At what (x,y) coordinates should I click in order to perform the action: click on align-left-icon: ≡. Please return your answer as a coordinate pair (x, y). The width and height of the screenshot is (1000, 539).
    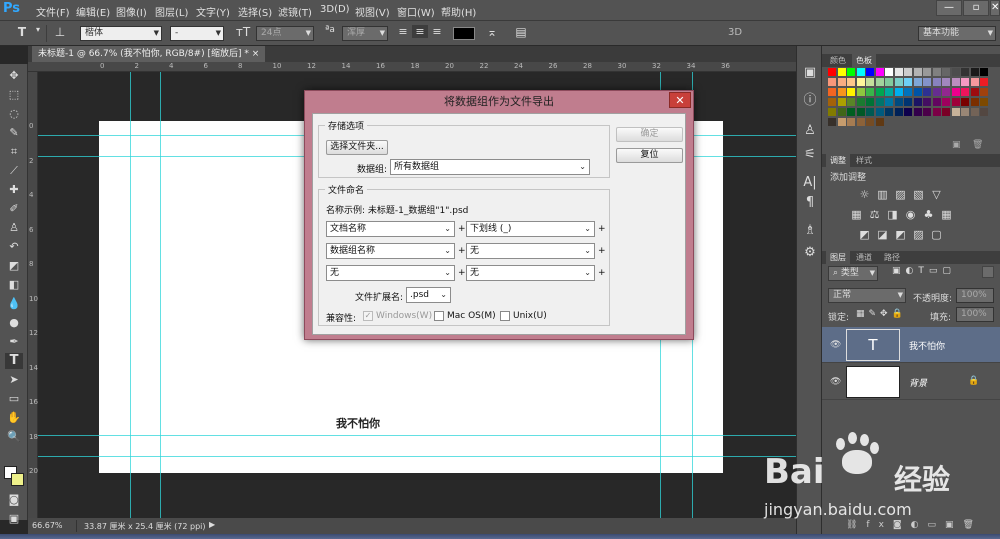
    Looking at the image, I should click on (403, 31).